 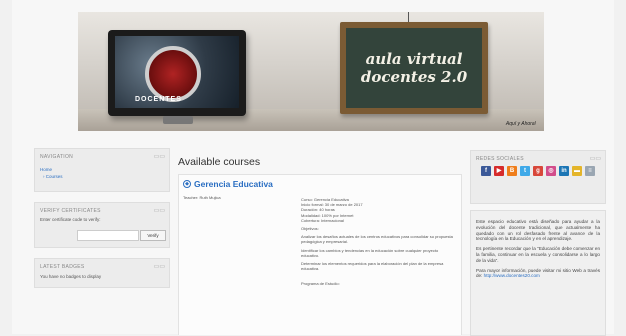 I want to click on chalkboard-surface: aula virtual docentes 2.0, so click(x=414, y=68).